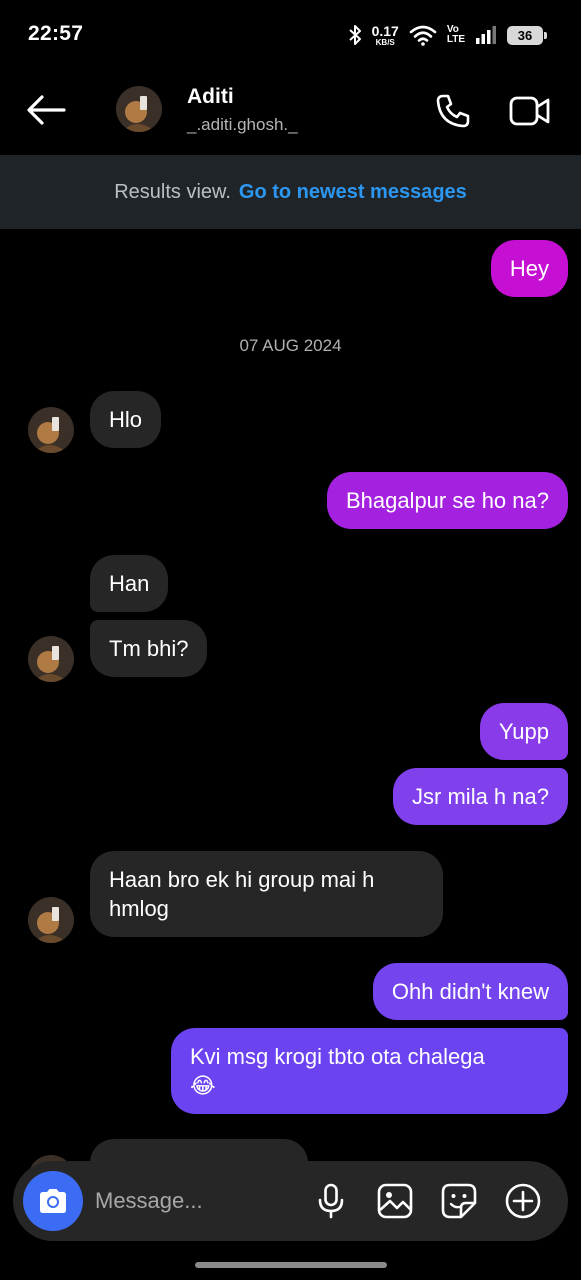 The width and height of the screenshot is (581, 1280). I want to click on signal-icon, so click(486, 35).